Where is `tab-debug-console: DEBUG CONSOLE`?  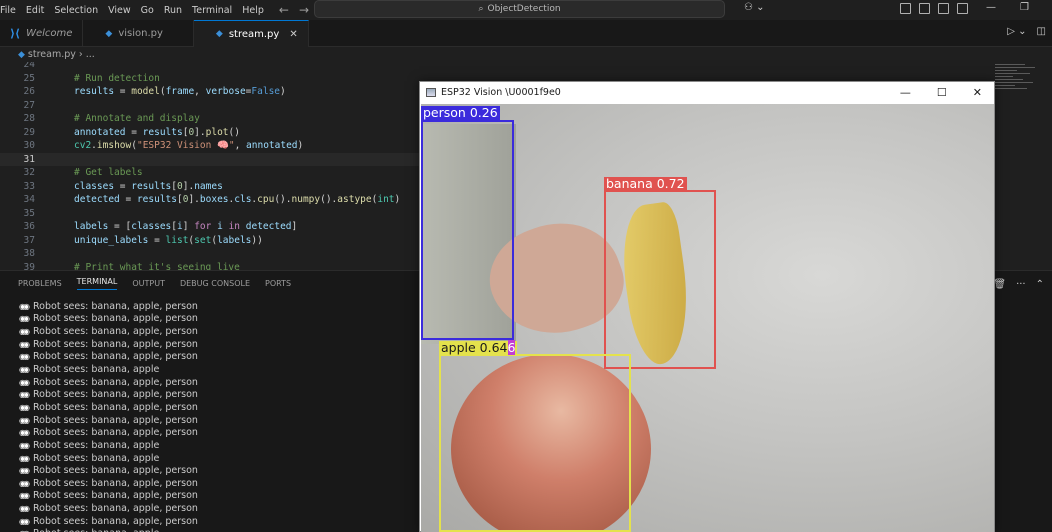 tab-debug-console: DEBUG CONSOLE is located at coordinates (215, 283).